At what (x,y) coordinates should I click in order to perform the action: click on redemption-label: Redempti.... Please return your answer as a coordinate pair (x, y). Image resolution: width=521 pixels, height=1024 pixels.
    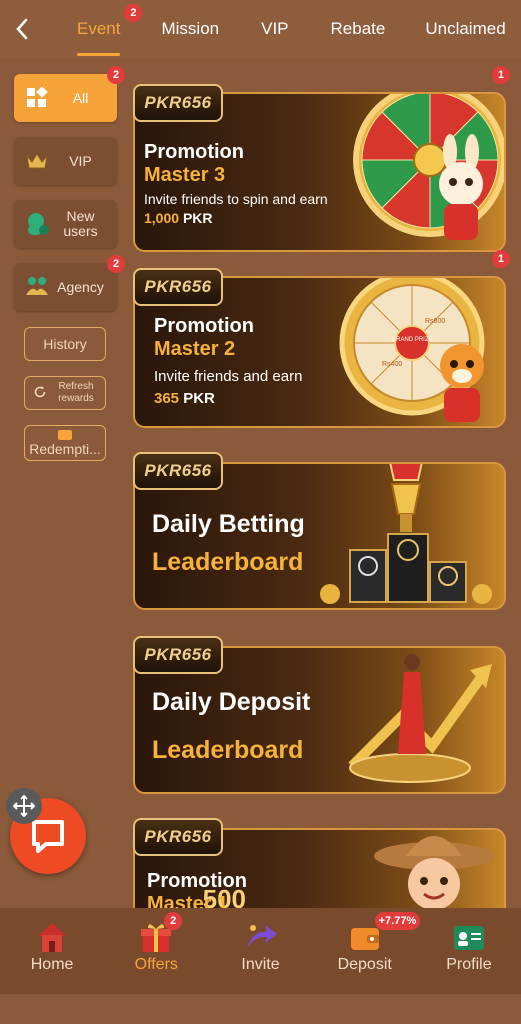
    Looking at the image, I should click on (65, 448).